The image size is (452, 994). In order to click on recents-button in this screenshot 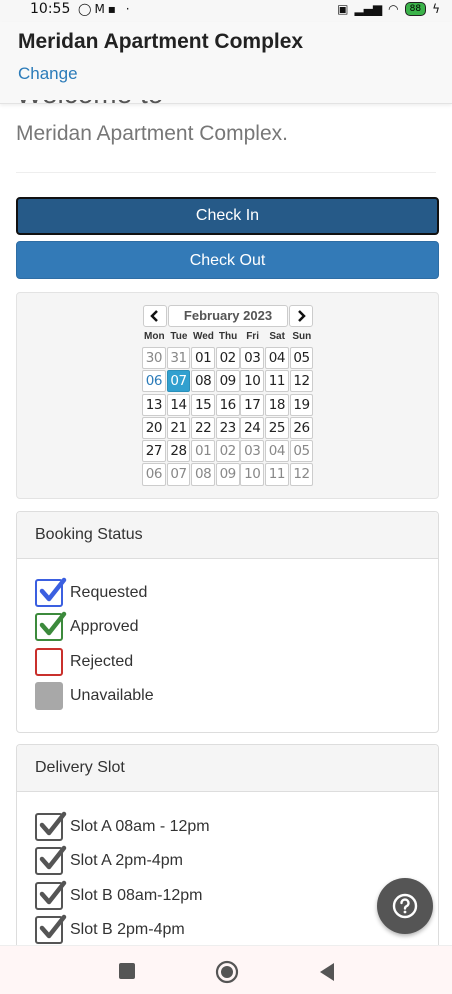, I will do `click(127, 973)`.